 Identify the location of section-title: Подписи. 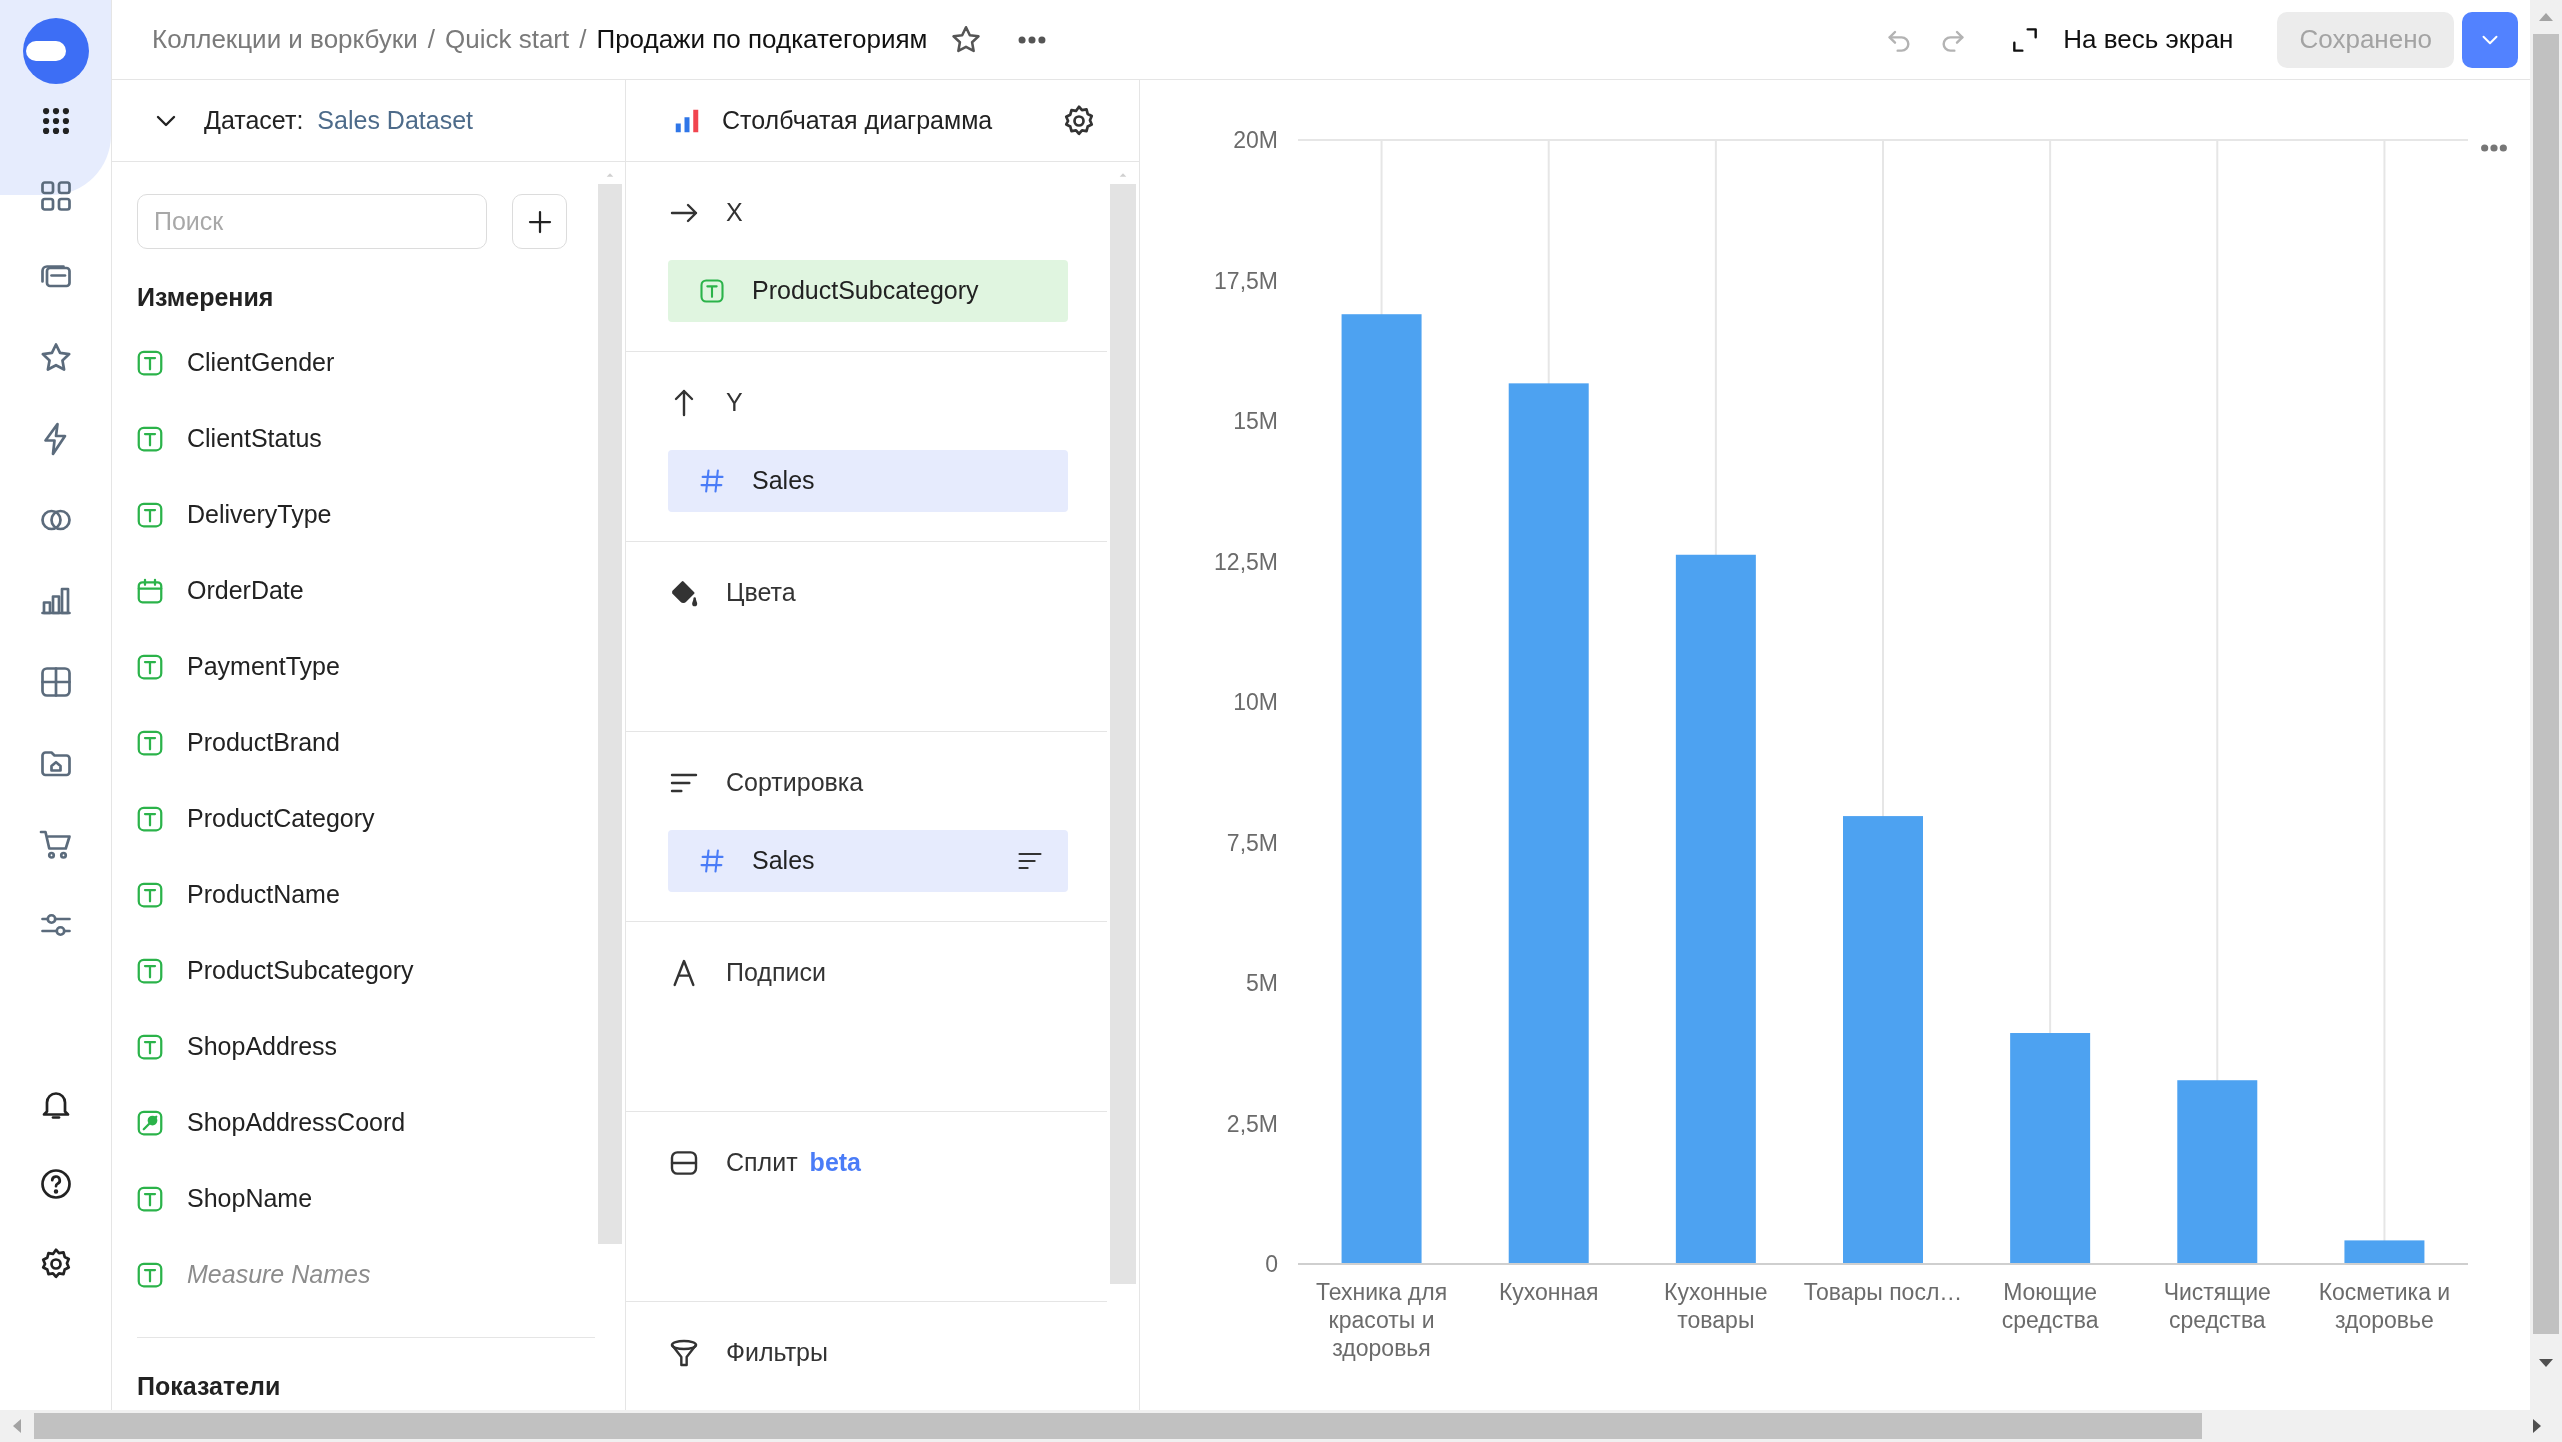
(776, 972).